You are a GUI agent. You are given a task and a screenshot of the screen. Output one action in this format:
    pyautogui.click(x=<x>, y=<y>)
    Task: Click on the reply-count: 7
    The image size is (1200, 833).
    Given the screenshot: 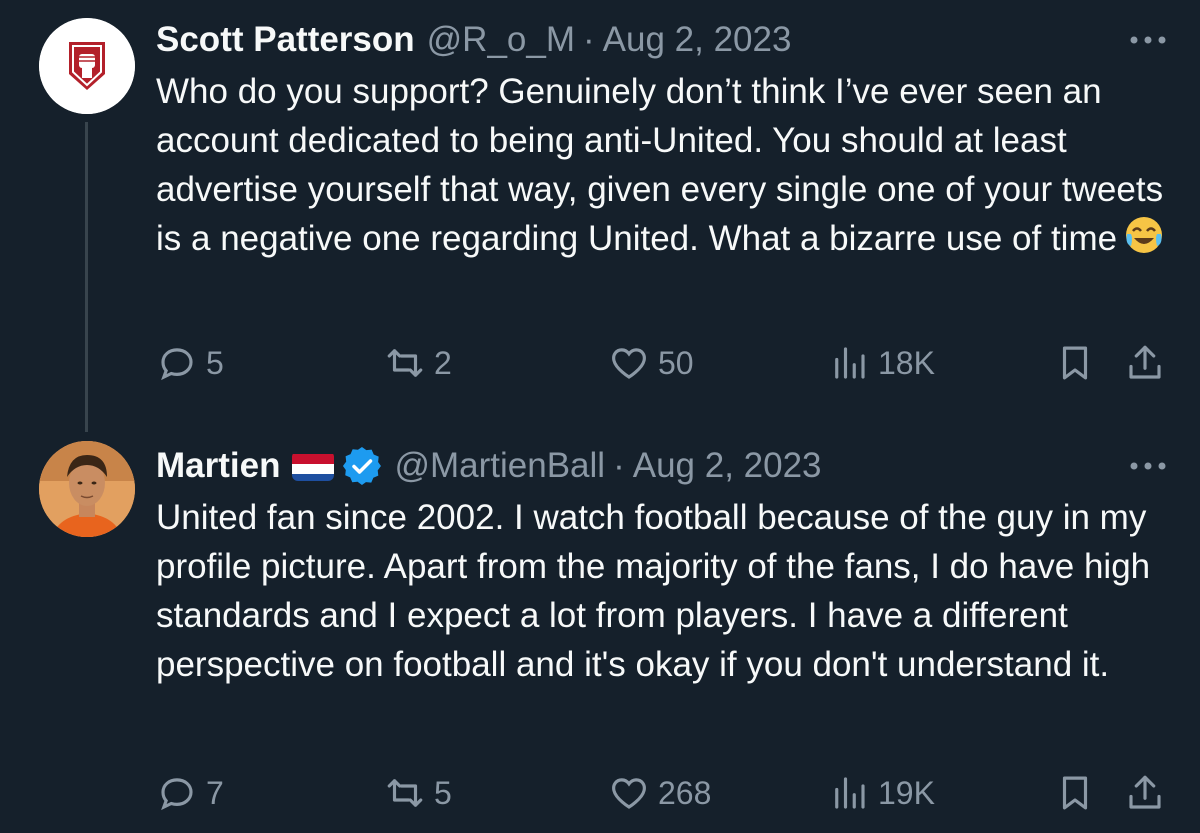 What is the action you would take?
    pyautogui.click(x=215, y=792)
    